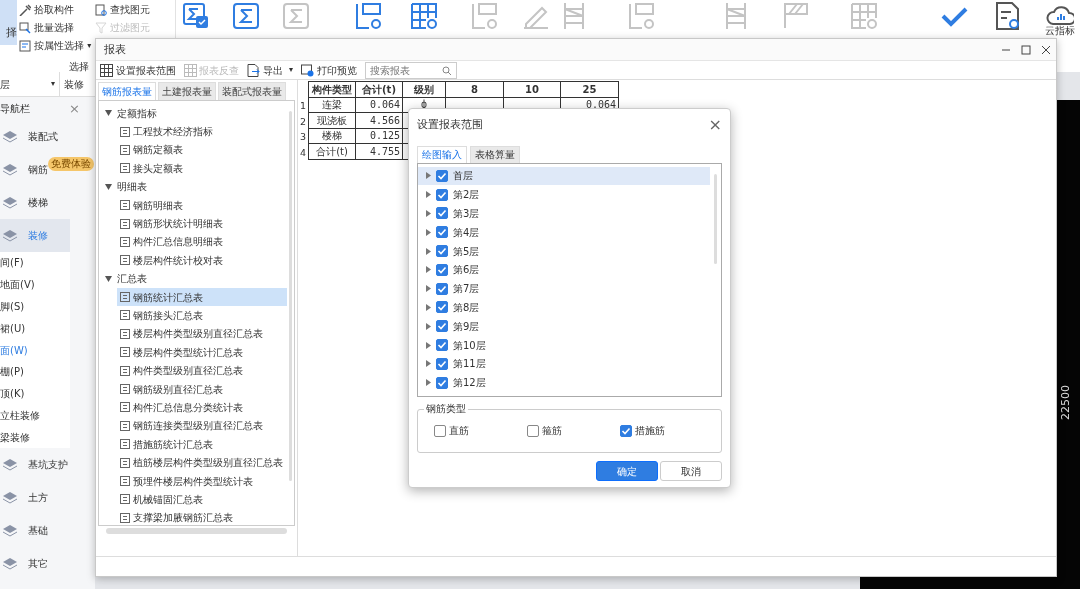  What do you see at coordinates (424, 16) in the screenshot?
I see `table-search-icon` at bounding box center [424, 16].